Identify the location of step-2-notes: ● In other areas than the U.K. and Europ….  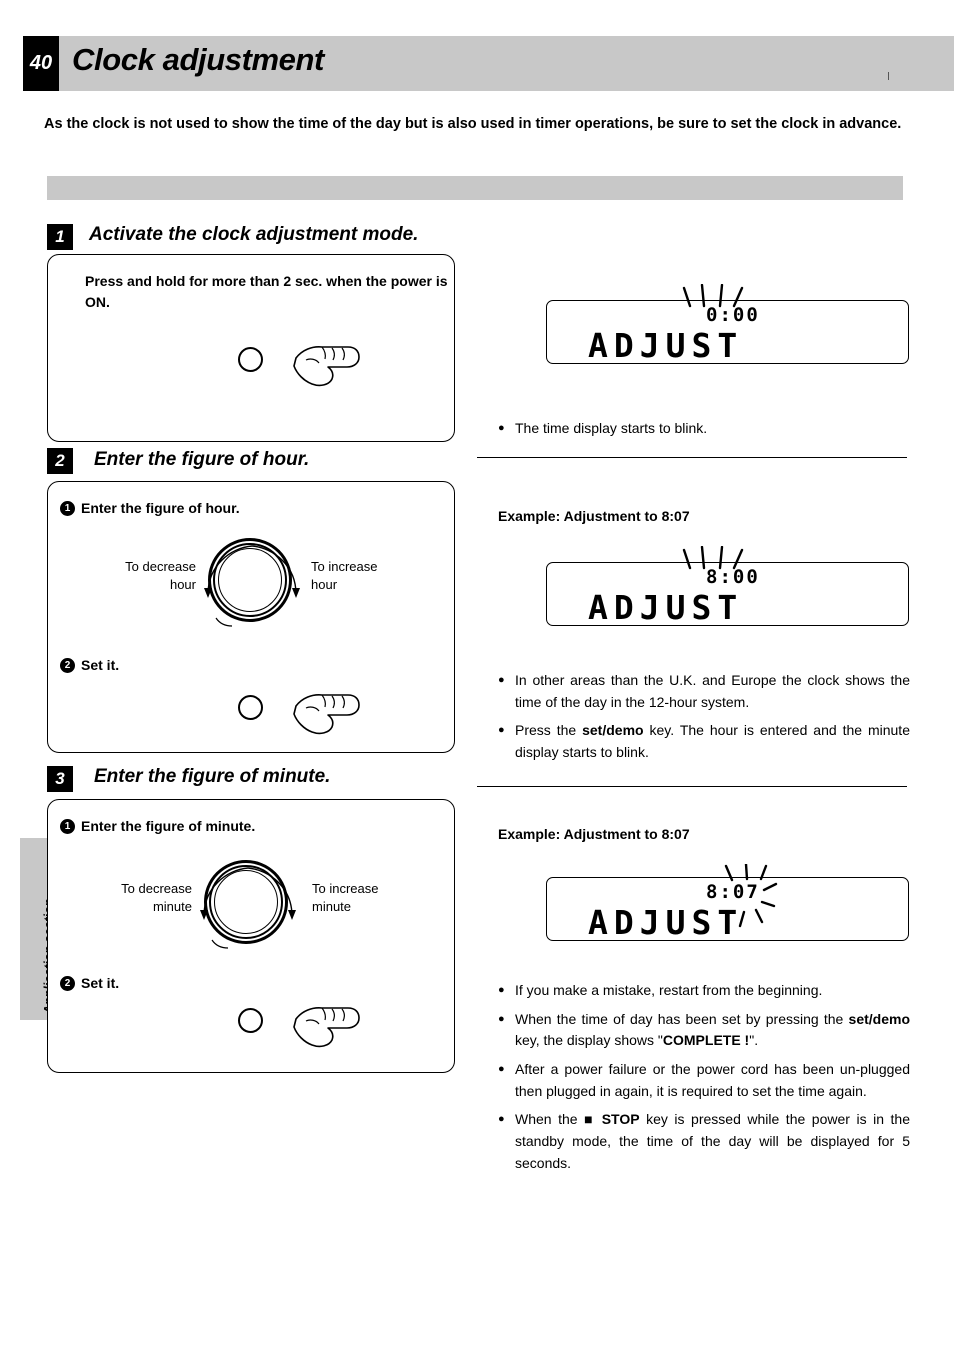
(704, 718).